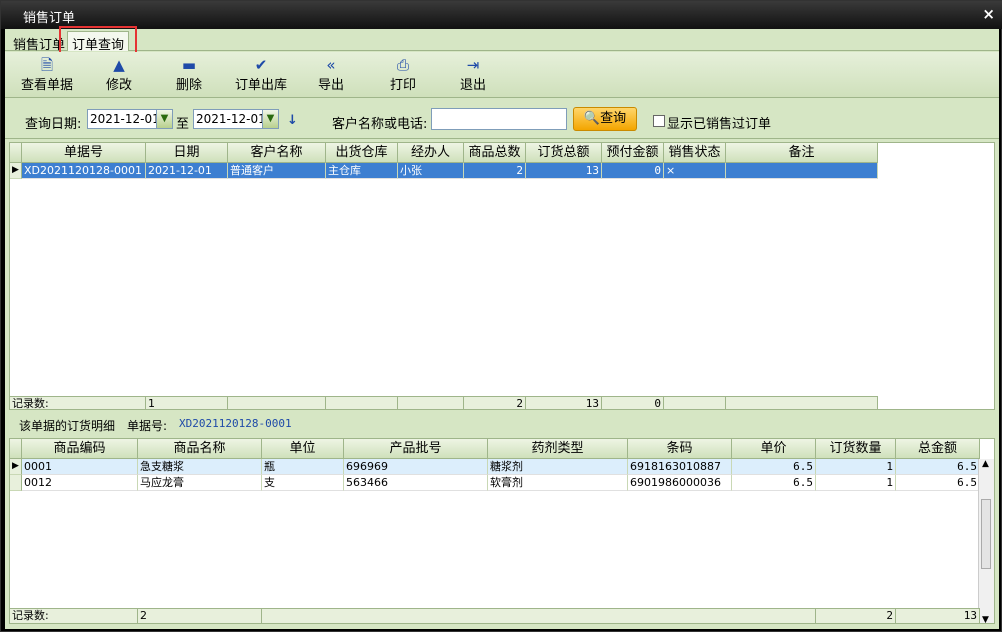 Image resolution: width=1002 pixels, height=632 pixels. What do you see at coordinates (495, 171) in the screenshot?
I see `total-qty-cell: 2` at bounding box center [495, 171].